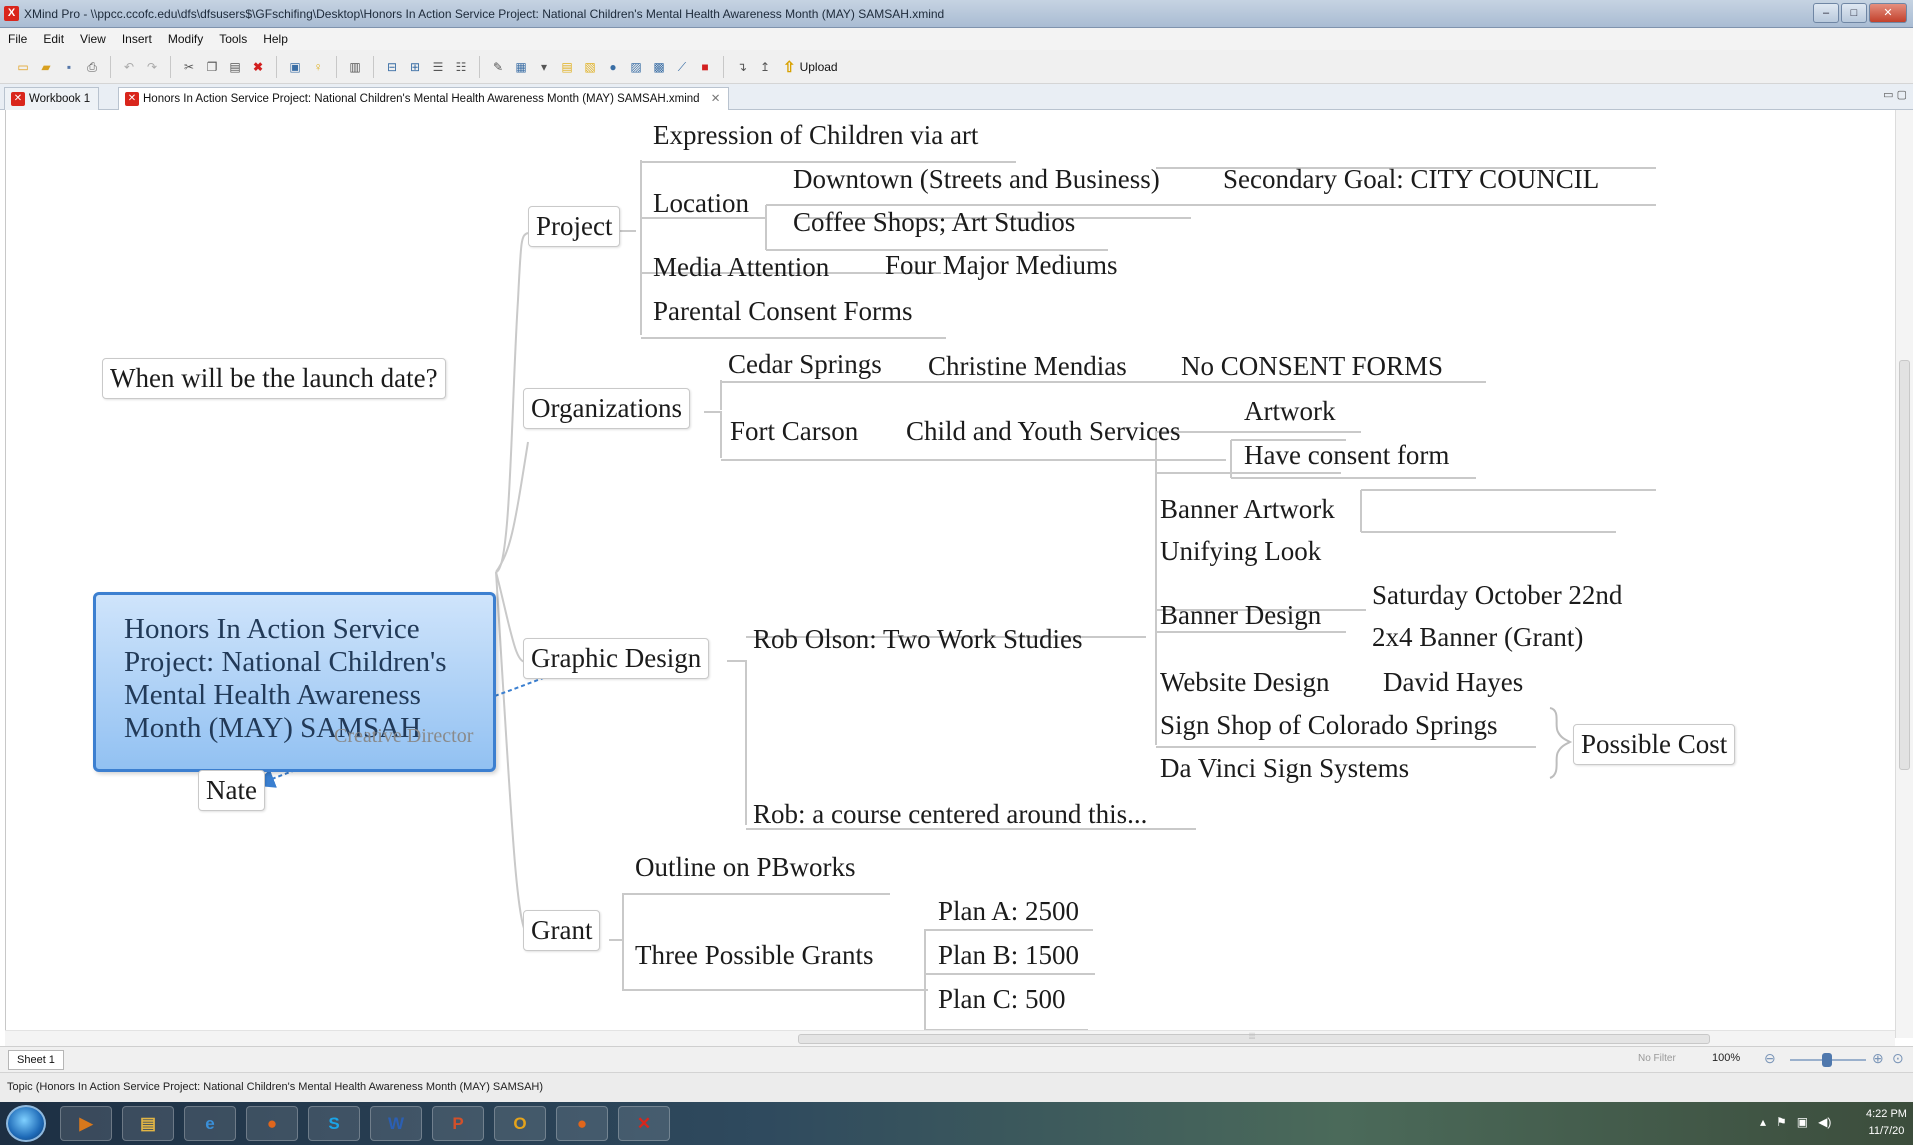 The width and height of the screenshot is (1913, 1145). I want to click on outline-icon: ▥, so click(355, 67).